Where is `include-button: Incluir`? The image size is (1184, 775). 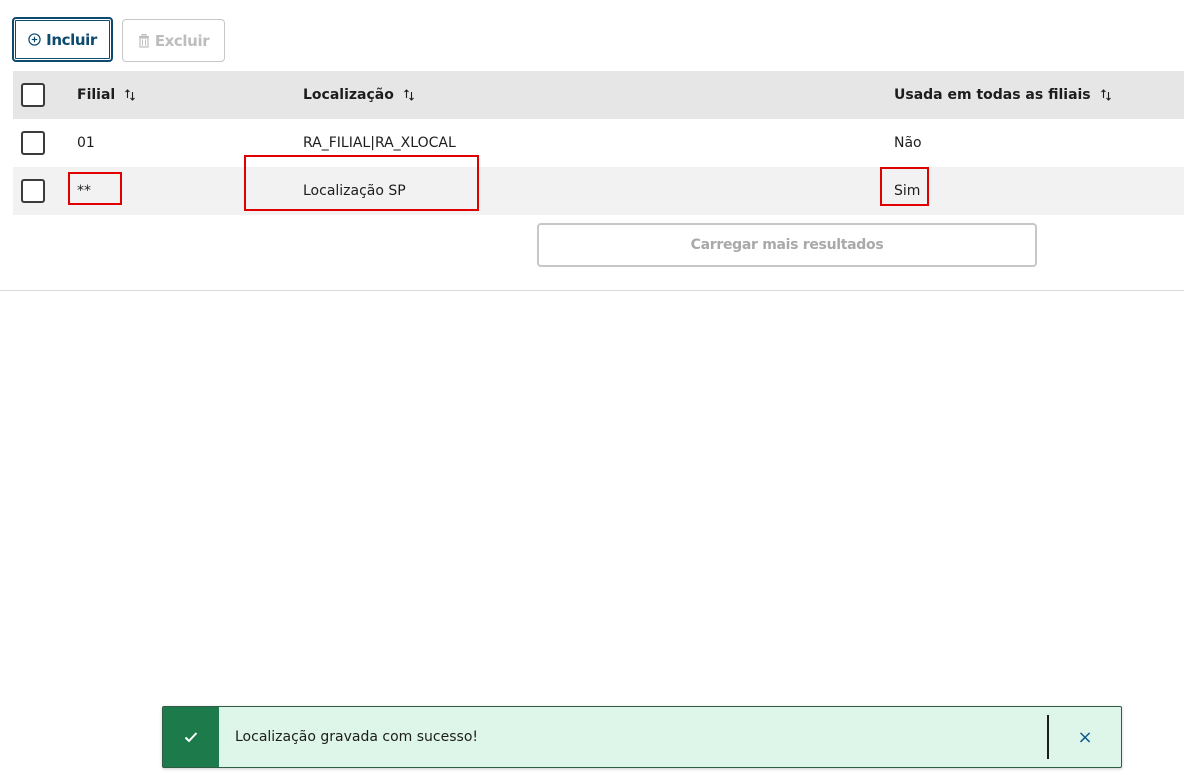
include-button: Incluir is located at coordinates (62, 39).